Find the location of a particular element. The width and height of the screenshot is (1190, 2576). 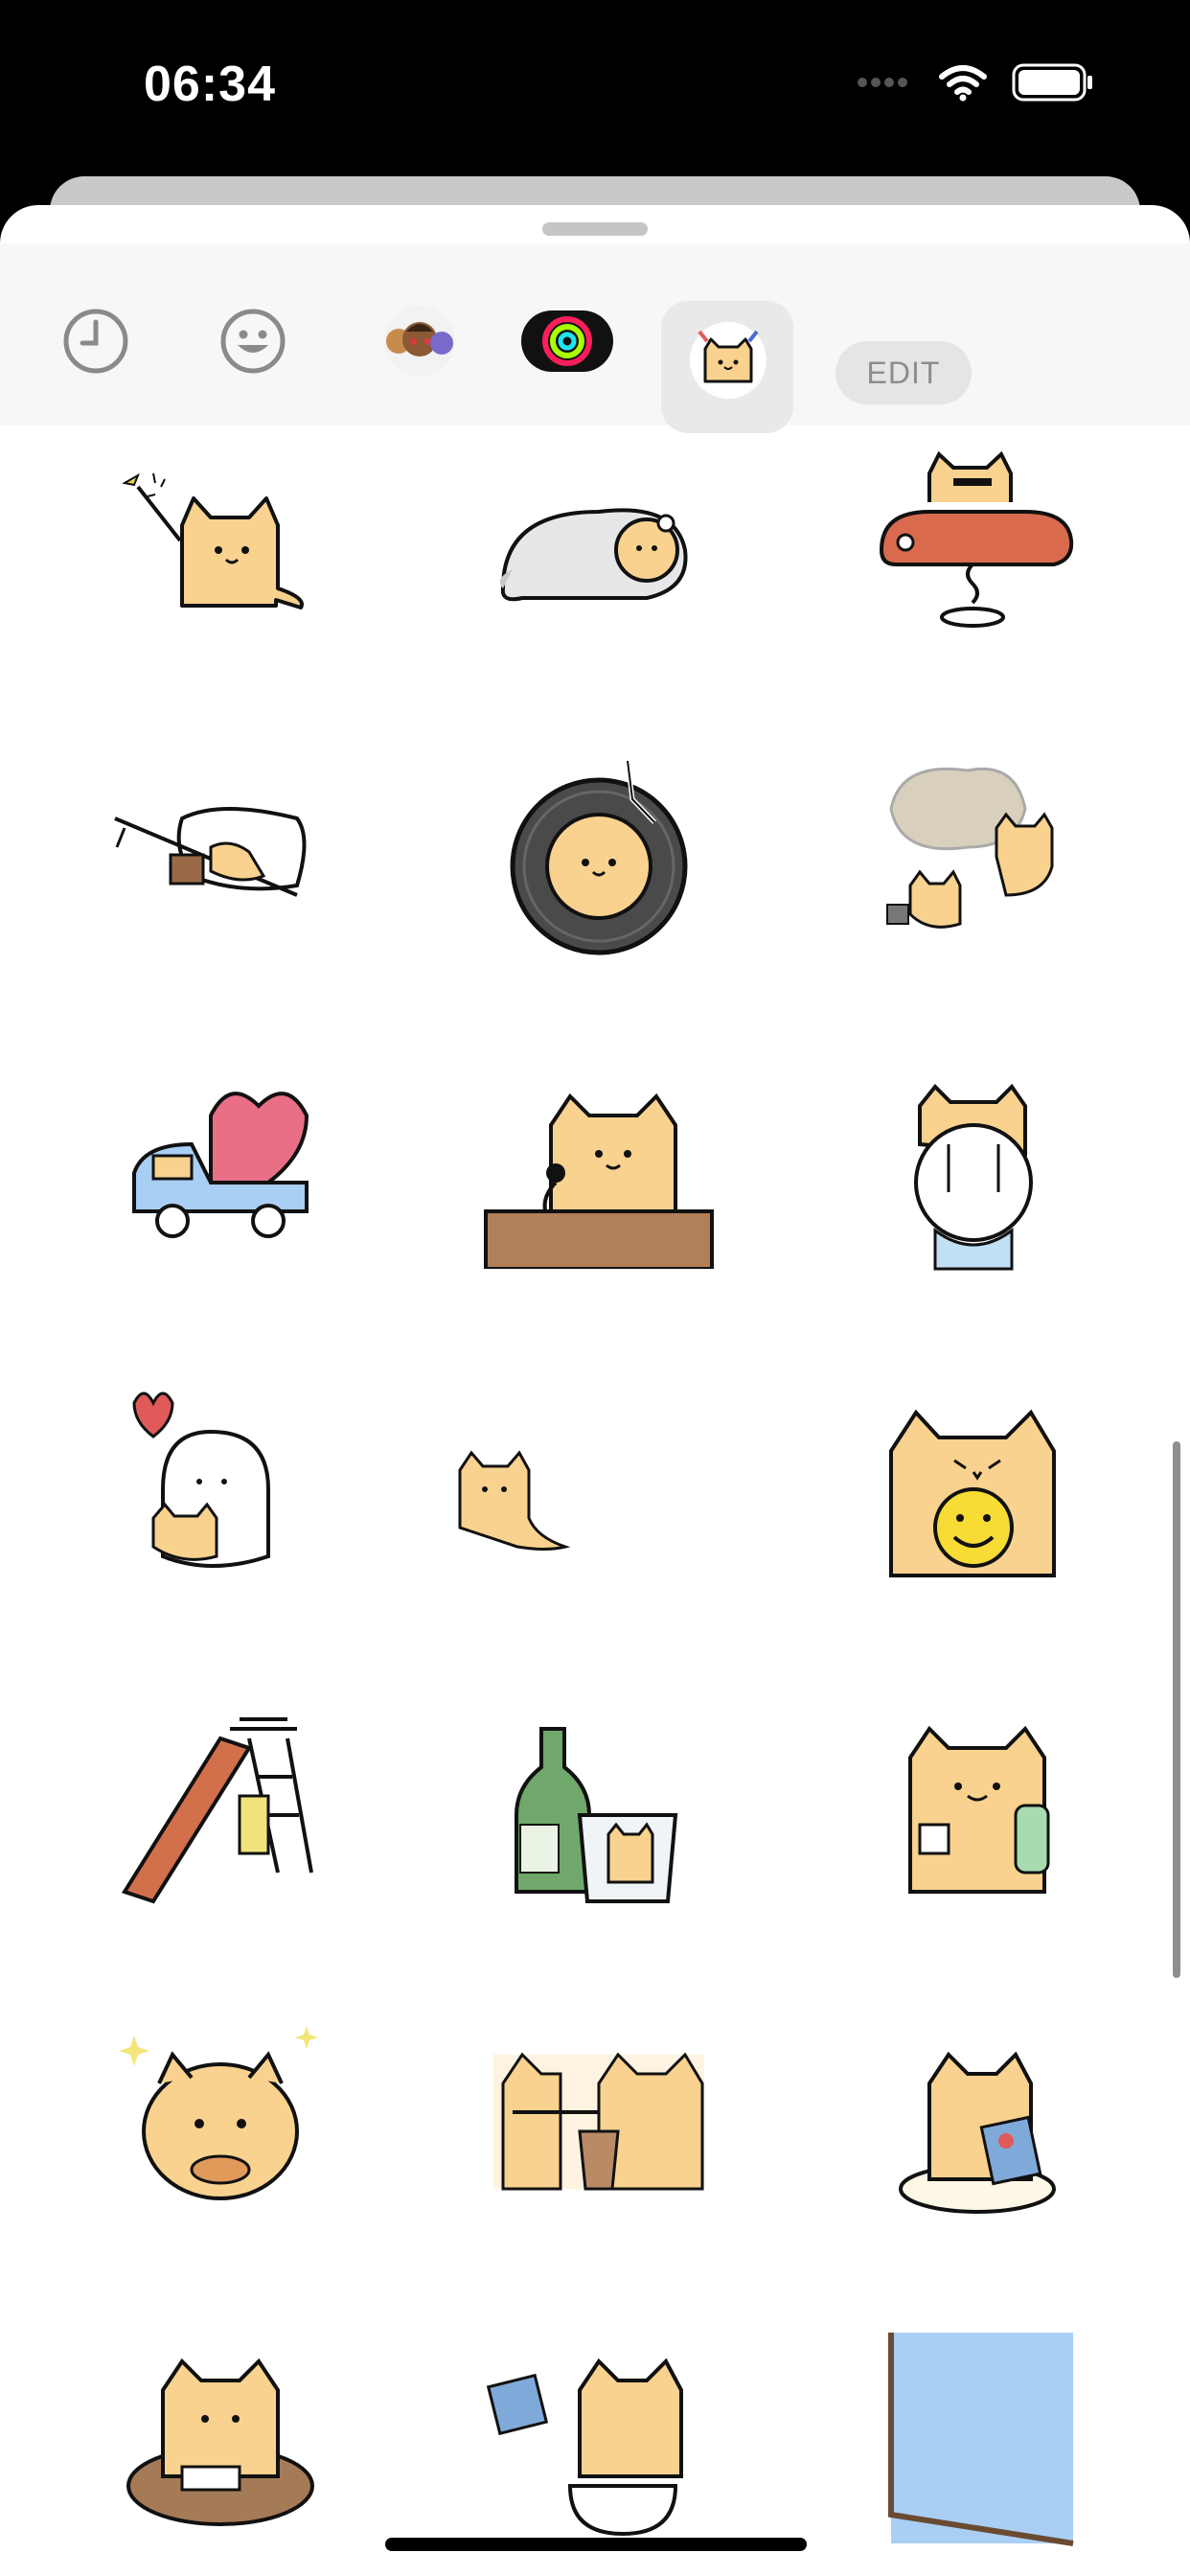

sticker-cat-bottle-glass is located at coordinates (599, 1805).